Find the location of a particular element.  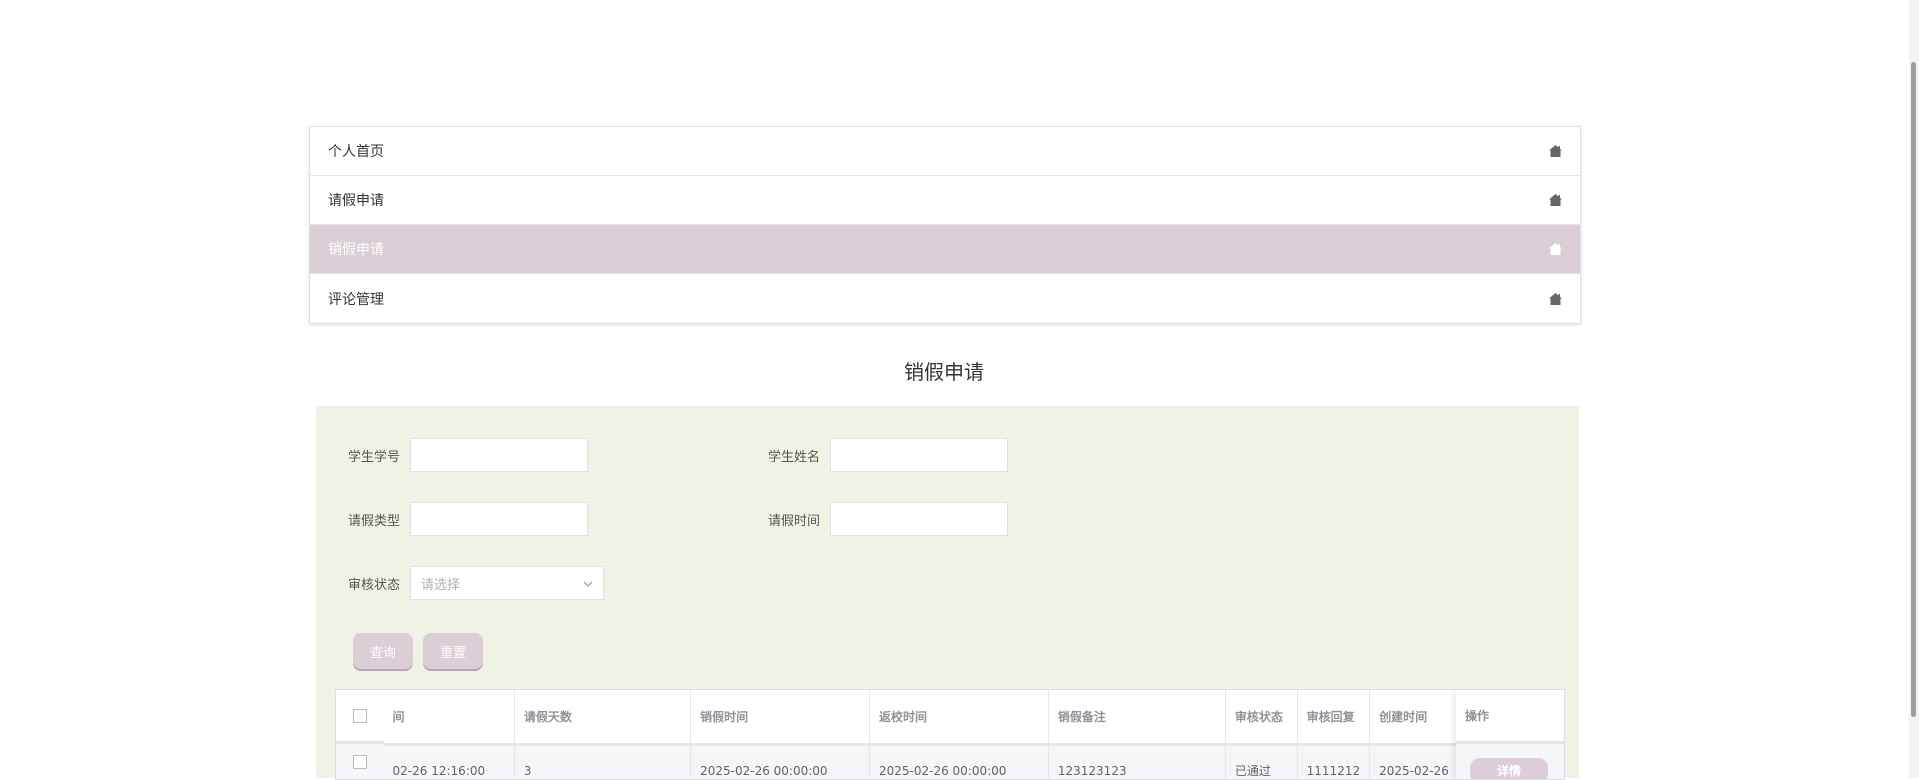

row-checkbox-cell is located at coordinates (360, 761).